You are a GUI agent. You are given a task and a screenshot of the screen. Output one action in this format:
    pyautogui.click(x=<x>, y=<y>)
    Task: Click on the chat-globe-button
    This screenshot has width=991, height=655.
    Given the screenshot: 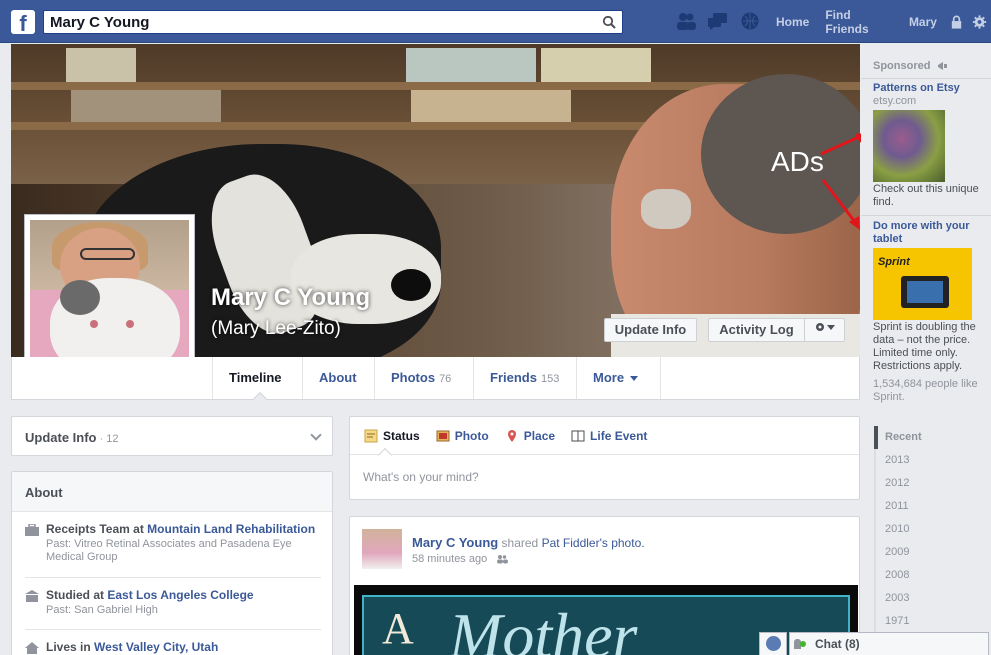 What is the action you would take?
    pyautogui.click(x=773, y=643)
    